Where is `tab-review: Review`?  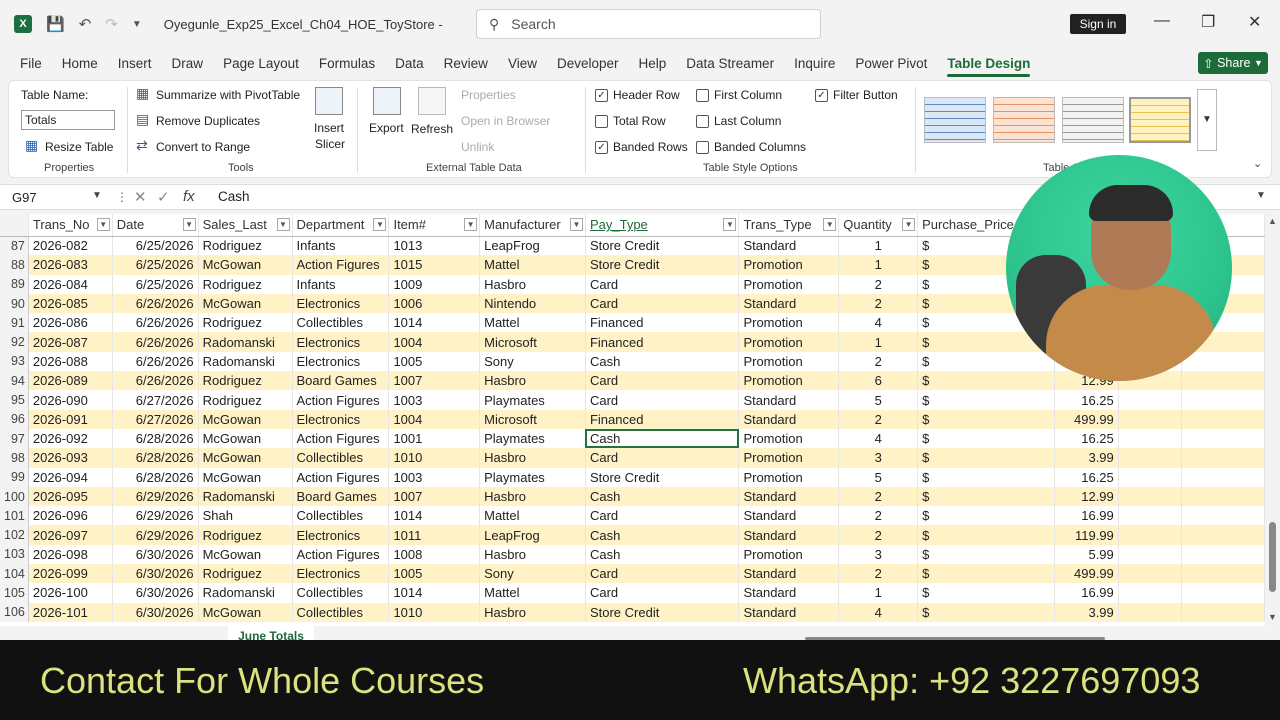 tab-review: Review is located at coordinates (466, 63).